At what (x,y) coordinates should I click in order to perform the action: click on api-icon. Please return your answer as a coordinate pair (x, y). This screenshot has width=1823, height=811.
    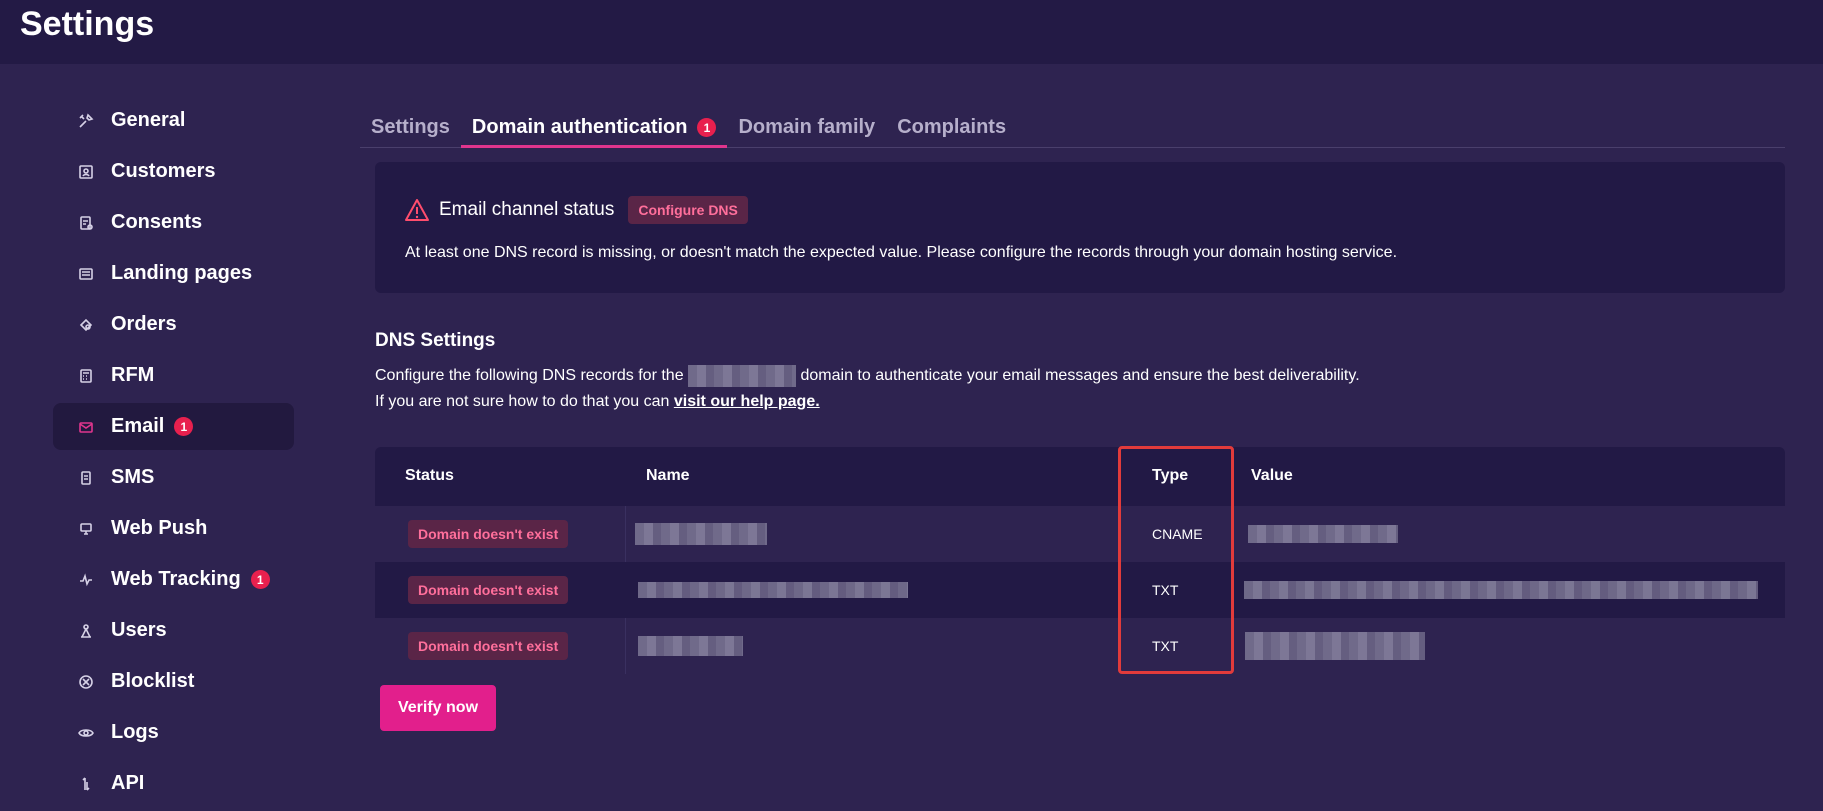
    Looking at the image, I should click on (86, 784).